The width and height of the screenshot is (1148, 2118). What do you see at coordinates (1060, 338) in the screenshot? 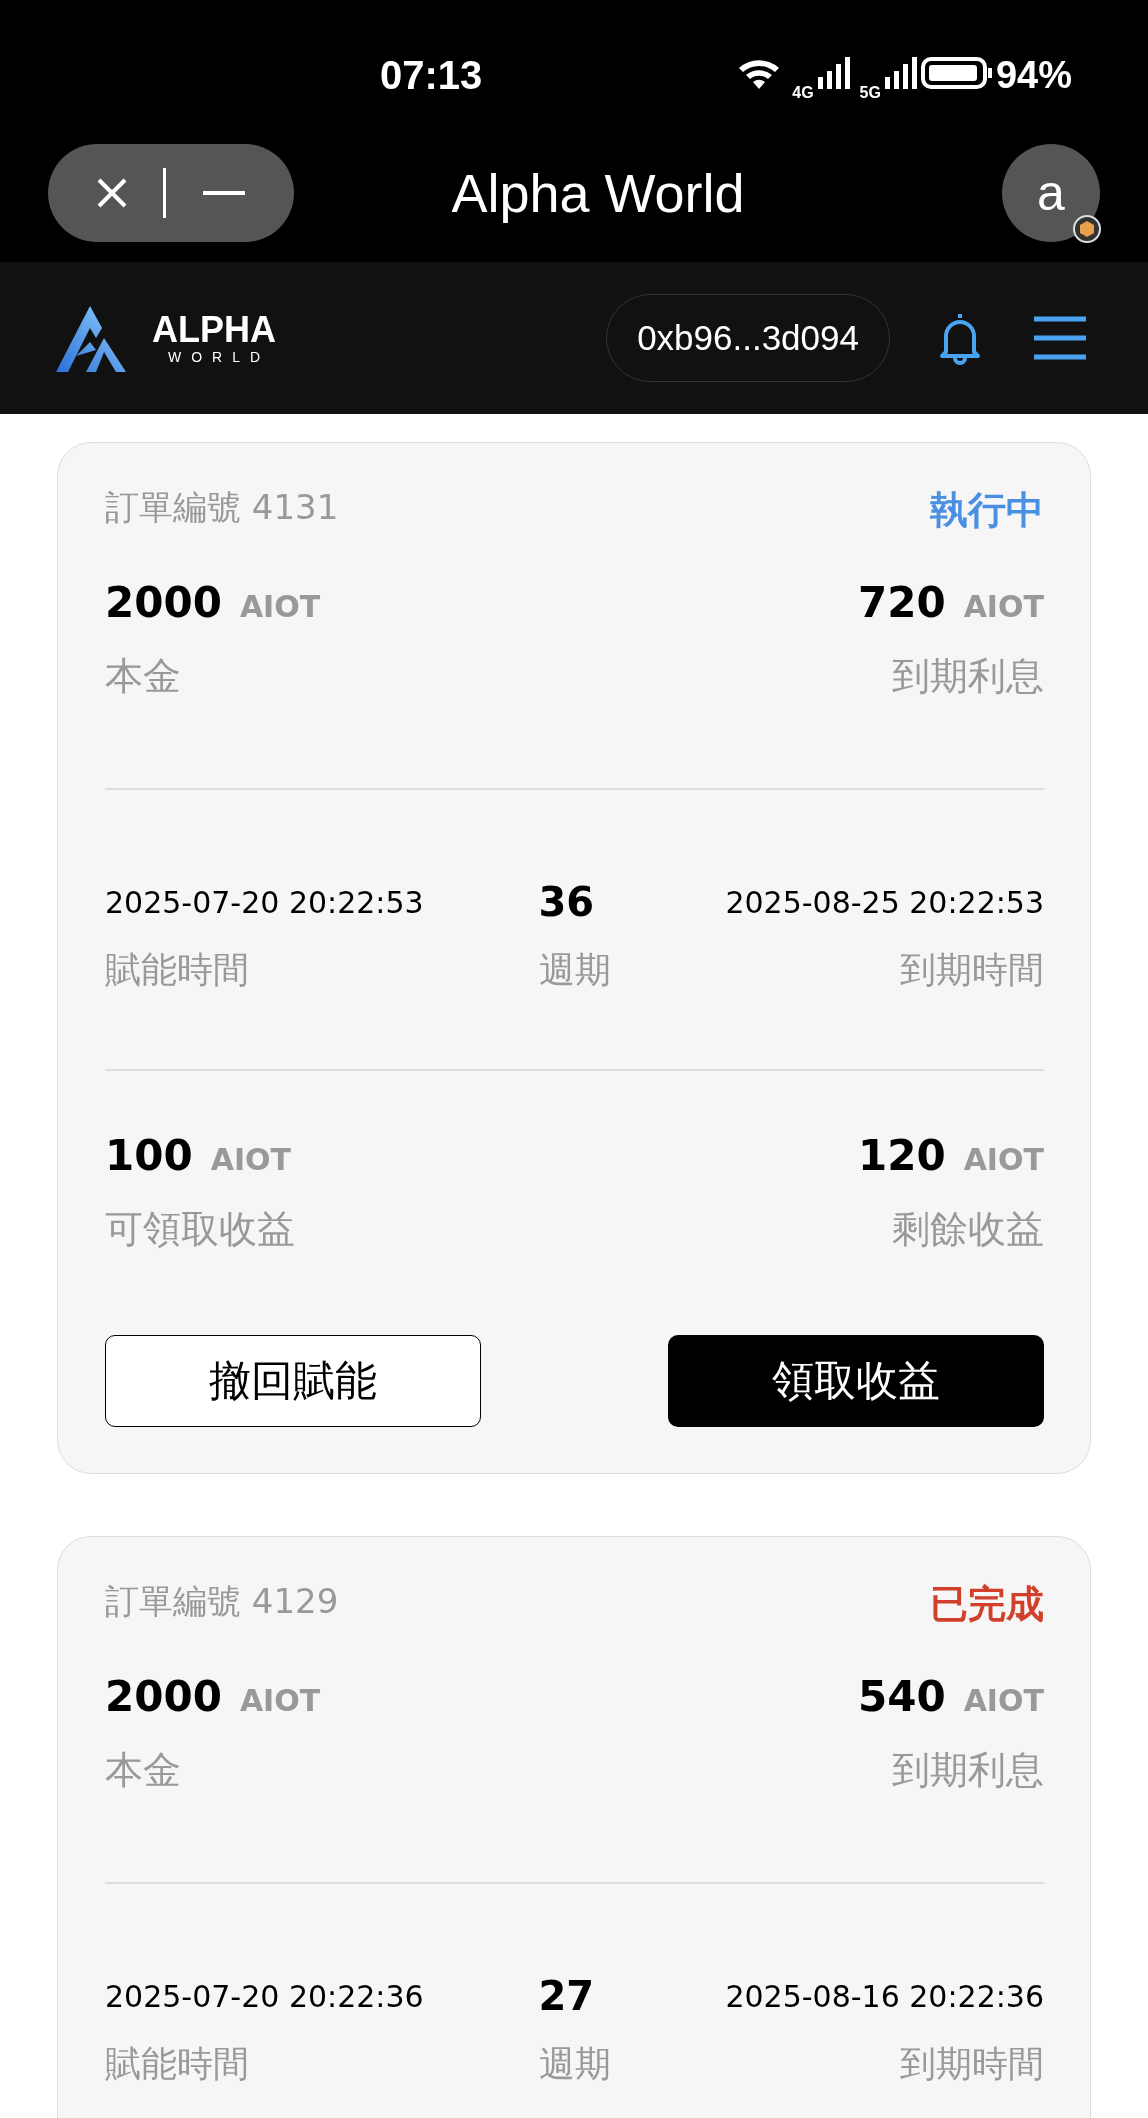
I see `menu-icon` at bounding box center [1060, 338].